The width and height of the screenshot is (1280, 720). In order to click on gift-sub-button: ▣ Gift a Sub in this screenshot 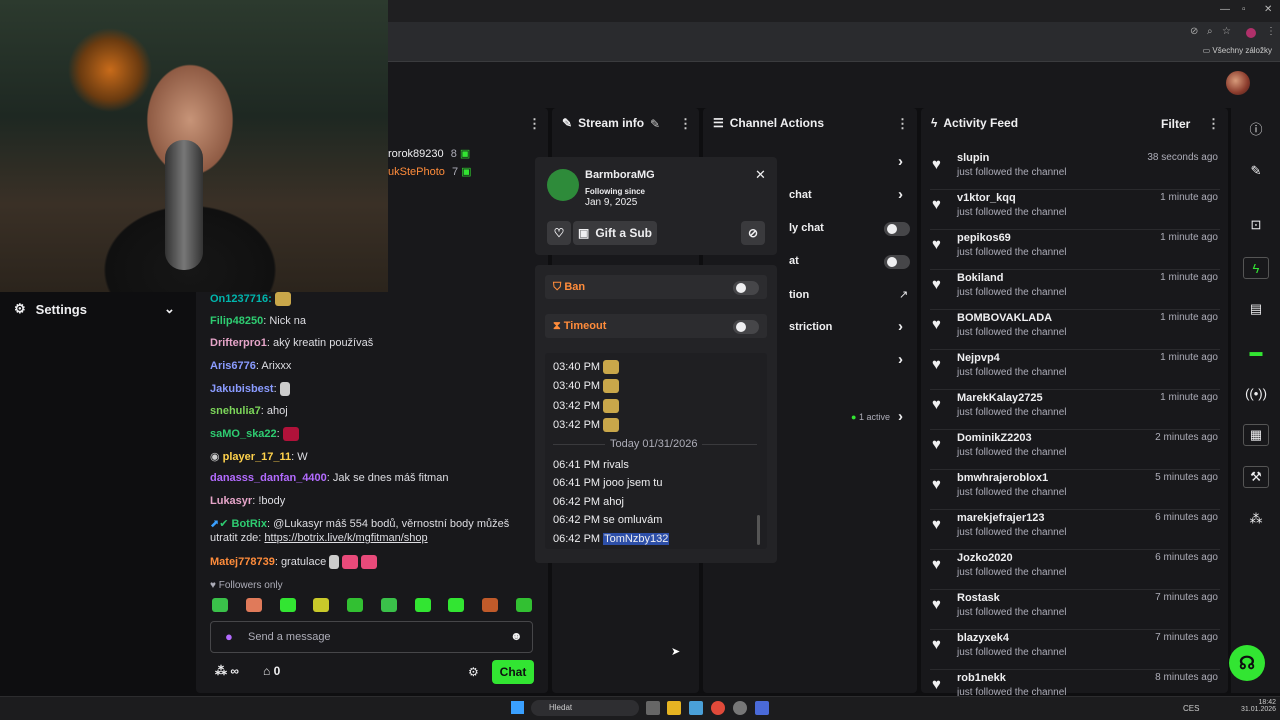, I will do `click(615, 233)`.